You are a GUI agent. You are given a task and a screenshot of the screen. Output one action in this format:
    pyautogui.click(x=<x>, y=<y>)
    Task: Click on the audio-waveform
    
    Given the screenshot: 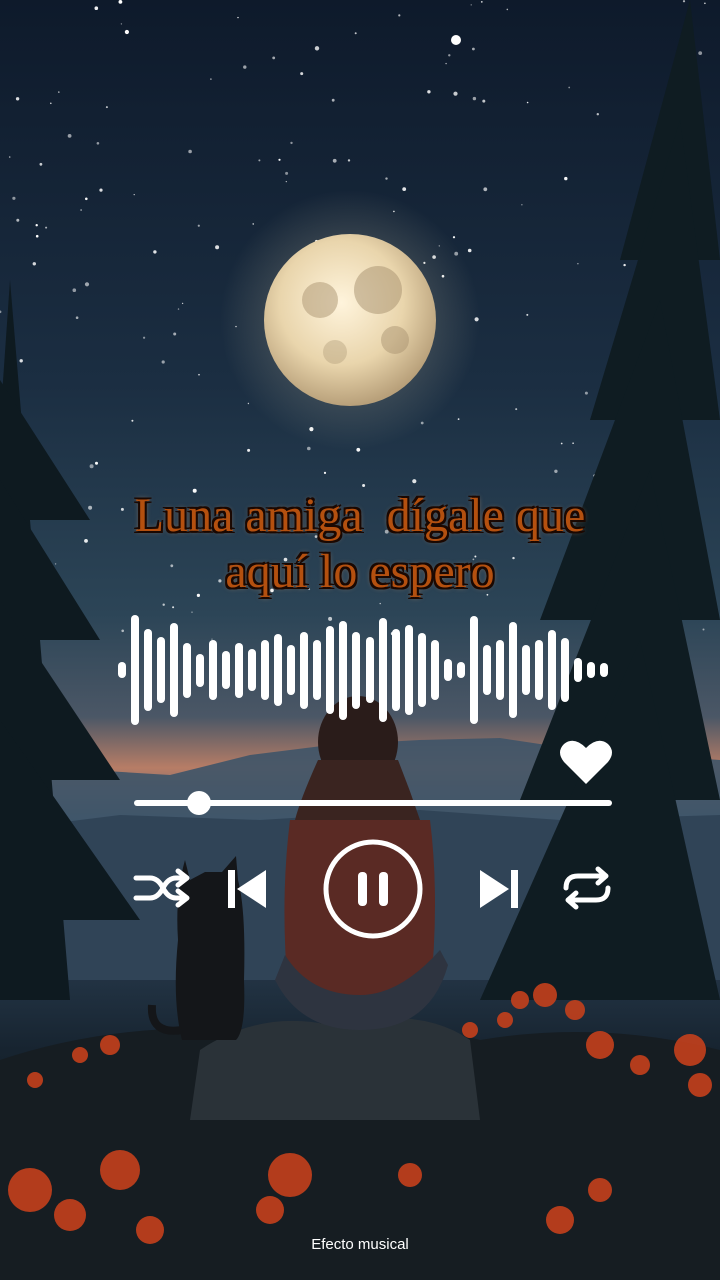 What is the action you would take?
    pyautogui.click(x=363, y=670)
    